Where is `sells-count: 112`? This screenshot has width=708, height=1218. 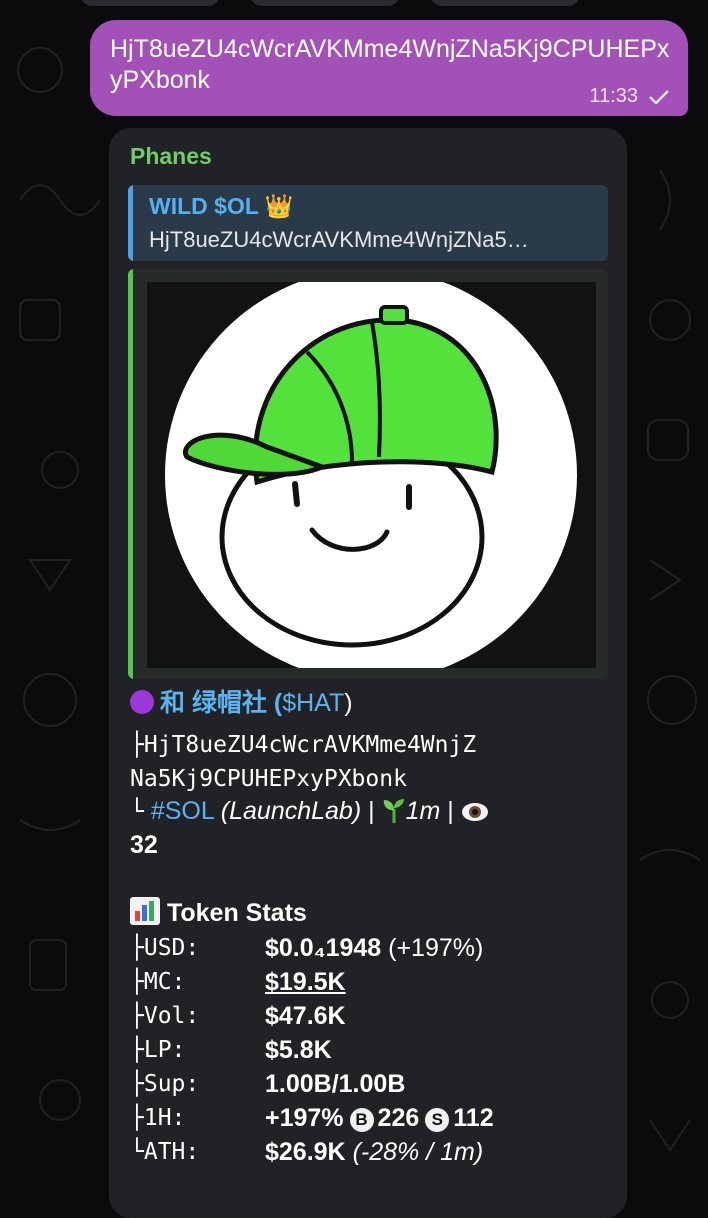
sells-count: 112 is located at coordinates (473, 1118).